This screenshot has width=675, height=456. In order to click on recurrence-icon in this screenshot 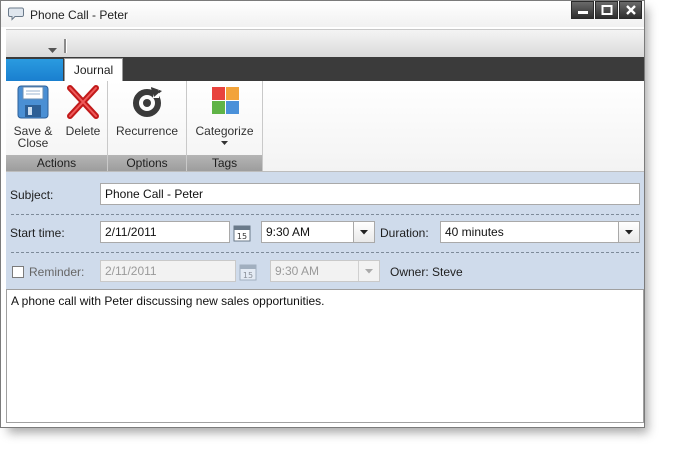, I will do `click(147, 102)`.